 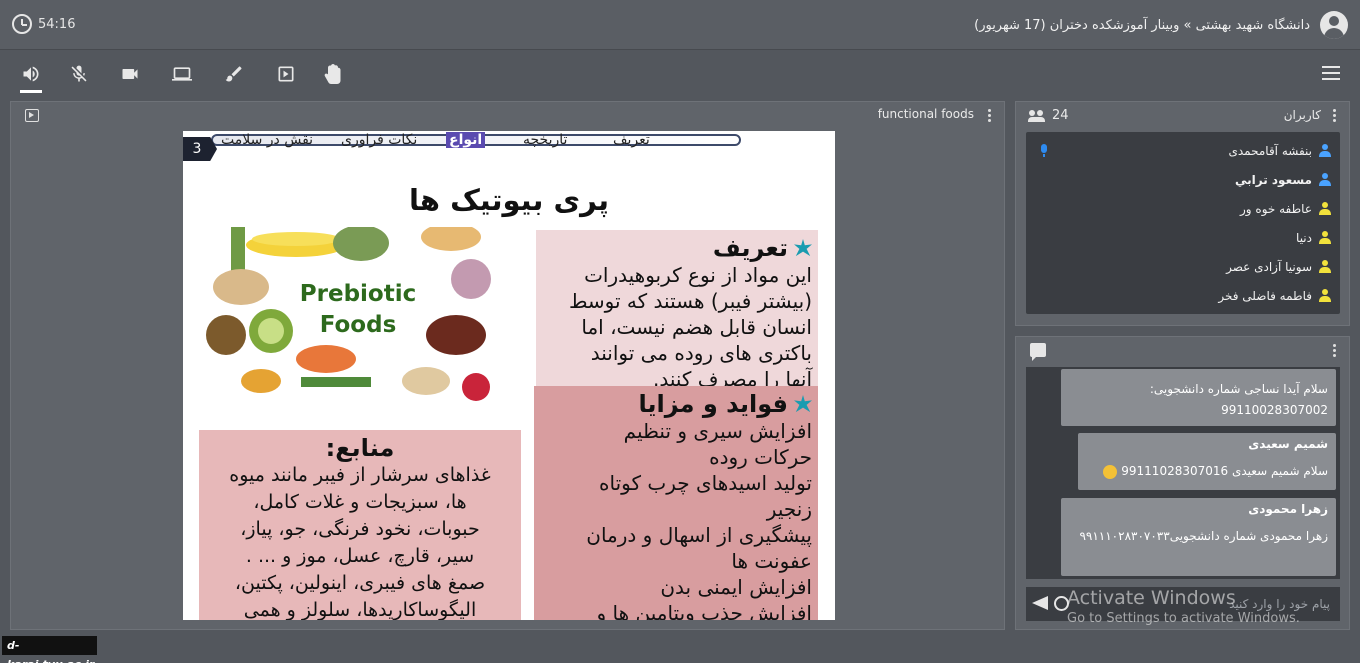 What do you see at coordinates (545, 140) in the screenshot?
I see `slide-nav-item: تاریخچه` at bounding box center [545, 140].